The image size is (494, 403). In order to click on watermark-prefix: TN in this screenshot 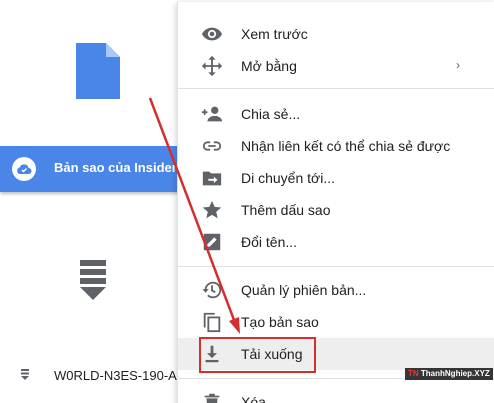, I will do `click(413, 373)`.